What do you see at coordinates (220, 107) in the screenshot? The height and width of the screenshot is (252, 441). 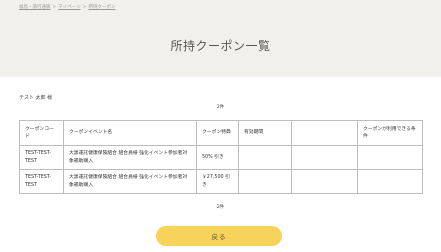 I see `result-count-top: 2件` at bounding box center [220, 107].